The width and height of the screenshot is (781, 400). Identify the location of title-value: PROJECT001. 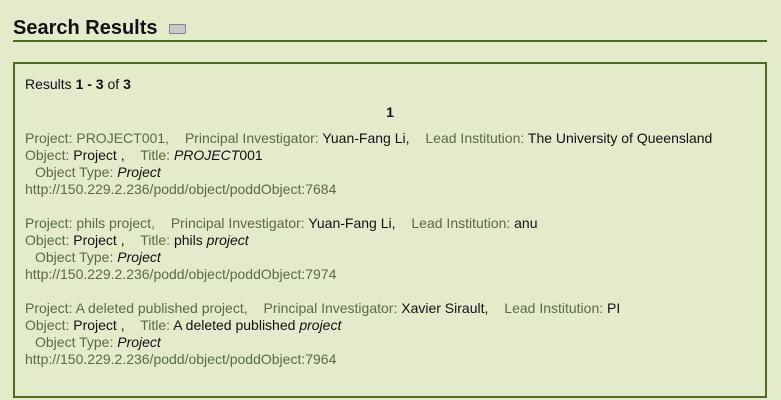
(218, 155).